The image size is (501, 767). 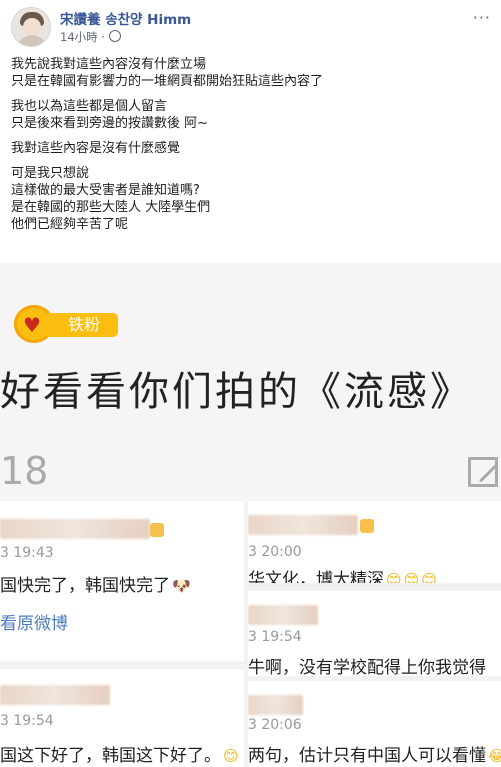 I want to click on author-name: 宋讚養 송찬양 Himm, so click(x=125, y=18).